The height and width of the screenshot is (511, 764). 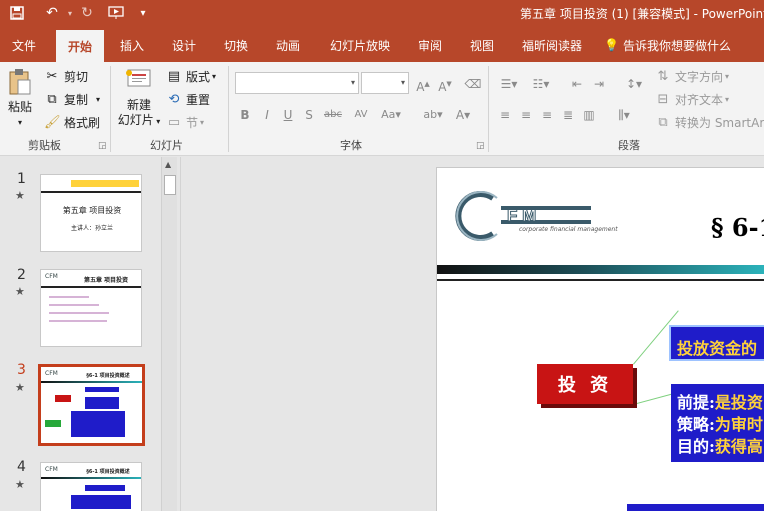 I want to click on increase-font-icon: A▲, so click(x=423, y=84).